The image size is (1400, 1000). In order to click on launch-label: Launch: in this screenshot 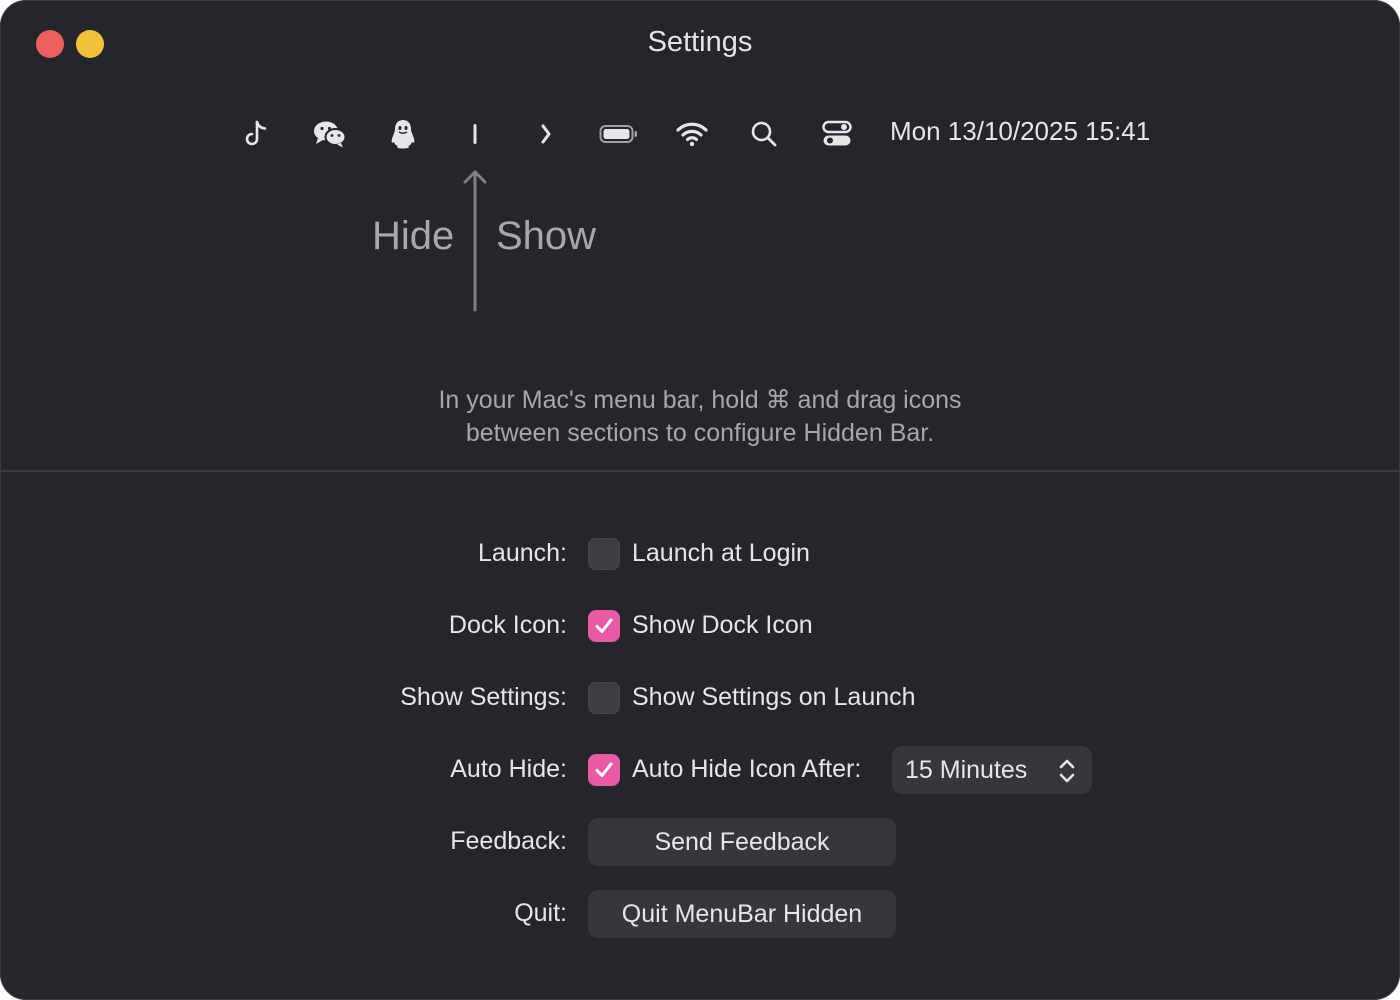, I will do `click(522, 553)`.